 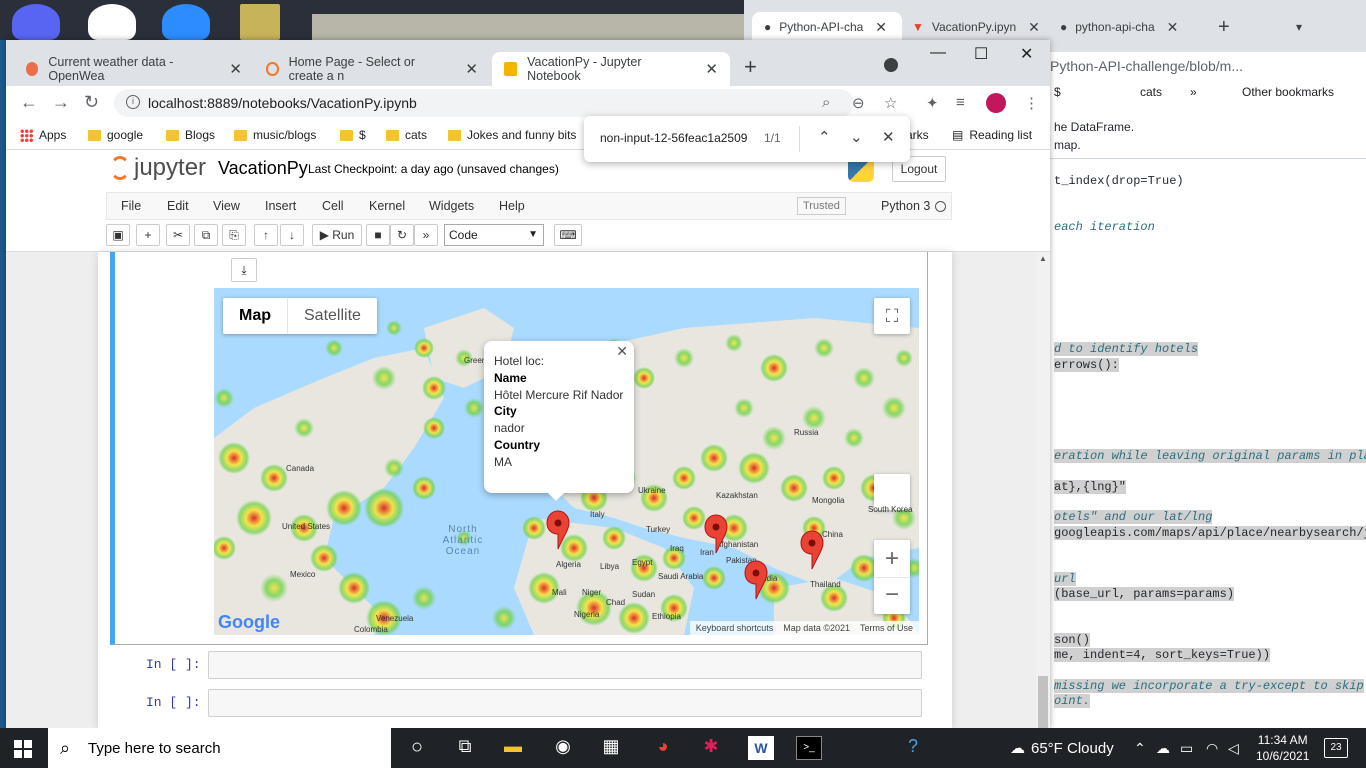 What do you see at coordinates (938, 53) in the screenshot?
I see `minimize-button: —` at bounding box center [938, 53].